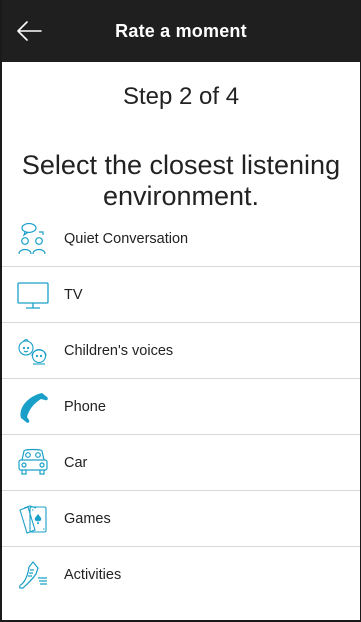 This screenshot has width=361, height=622. Describe the element at coordinates (93, 575) in the screenshot. I see `environment-label: Activities` at that location.